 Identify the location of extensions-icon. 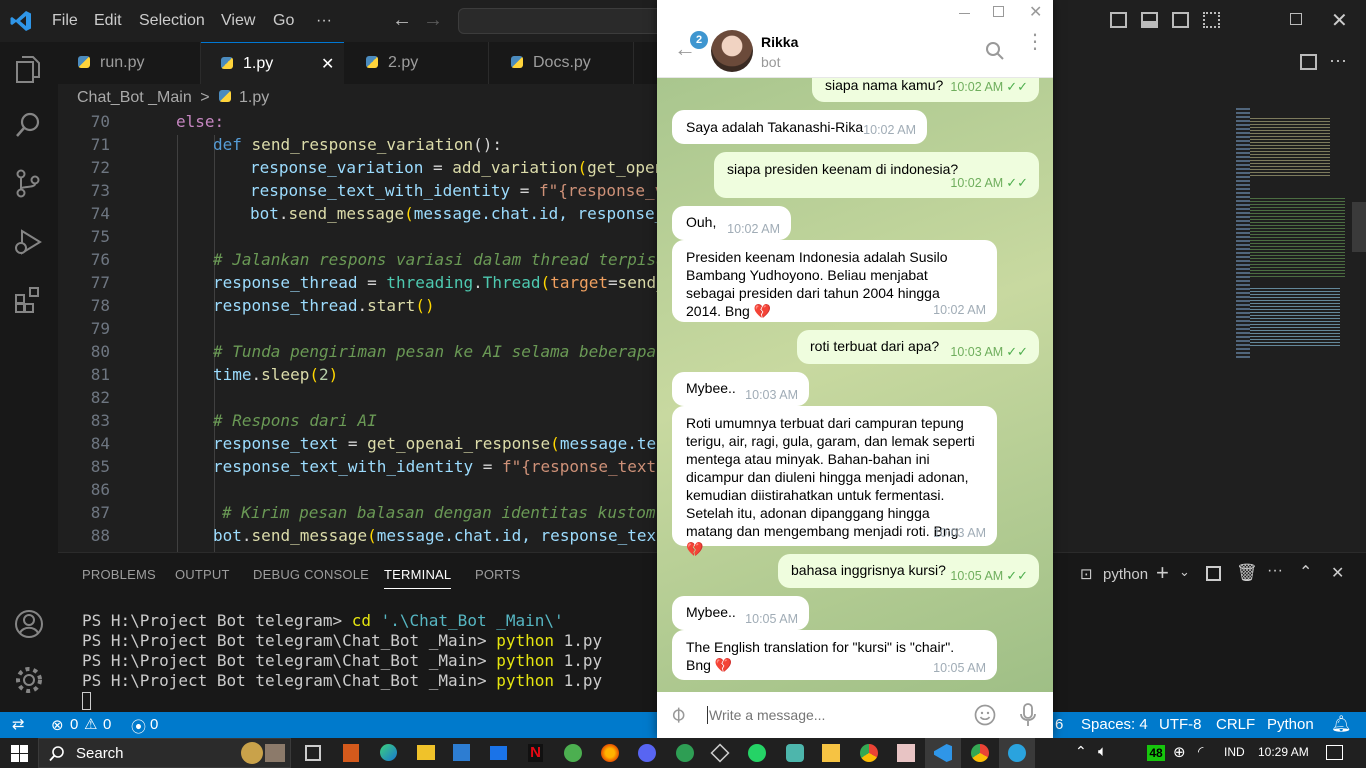
(29, 300).